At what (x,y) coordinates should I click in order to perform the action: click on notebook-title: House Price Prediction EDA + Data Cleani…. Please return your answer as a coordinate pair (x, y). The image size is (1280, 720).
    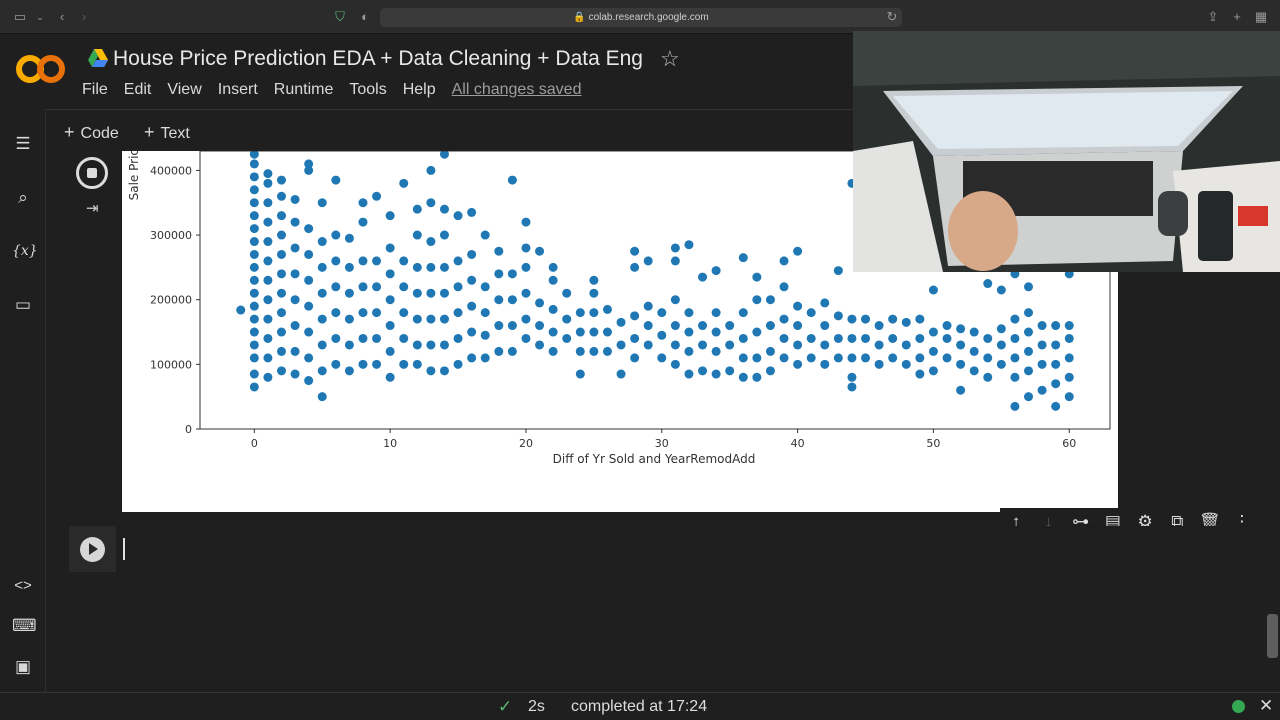
    Looking at the image, I should click on (378, 59).